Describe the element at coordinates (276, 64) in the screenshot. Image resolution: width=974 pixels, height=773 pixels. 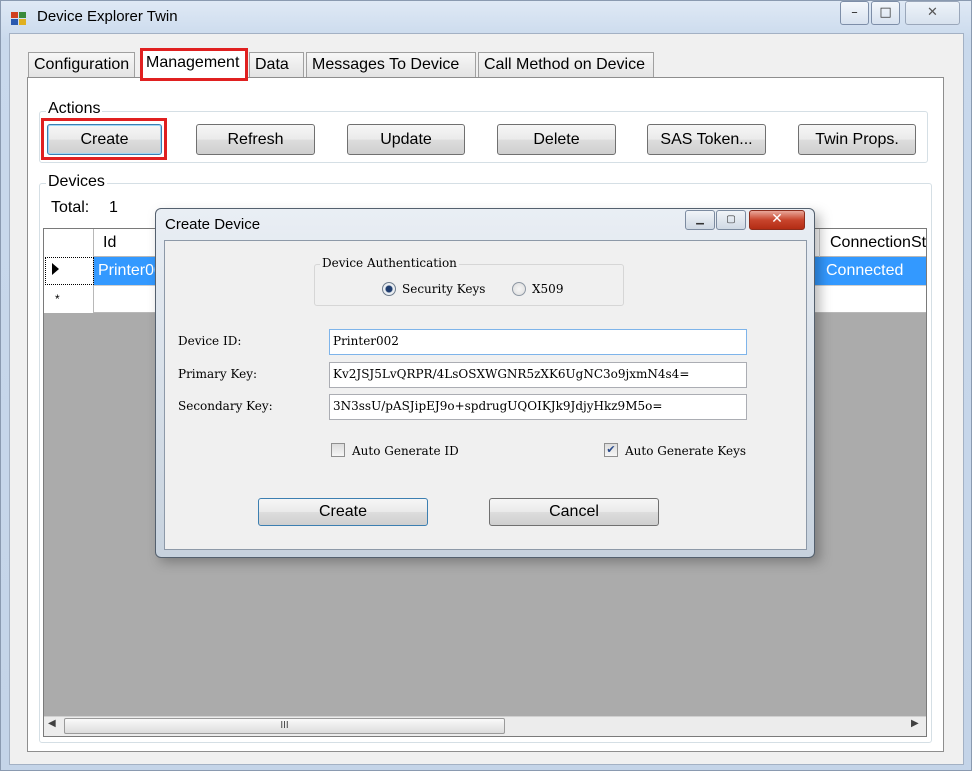
I see `tab-data: Data` at that location.